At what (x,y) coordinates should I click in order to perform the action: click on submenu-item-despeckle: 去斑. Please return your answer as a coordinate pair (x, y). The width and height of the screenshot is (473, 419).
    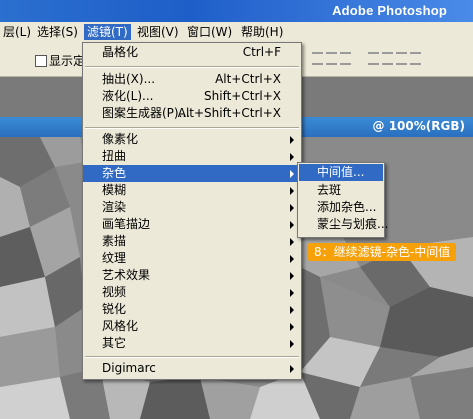
    Looking at the image, I should click on (341, 190).